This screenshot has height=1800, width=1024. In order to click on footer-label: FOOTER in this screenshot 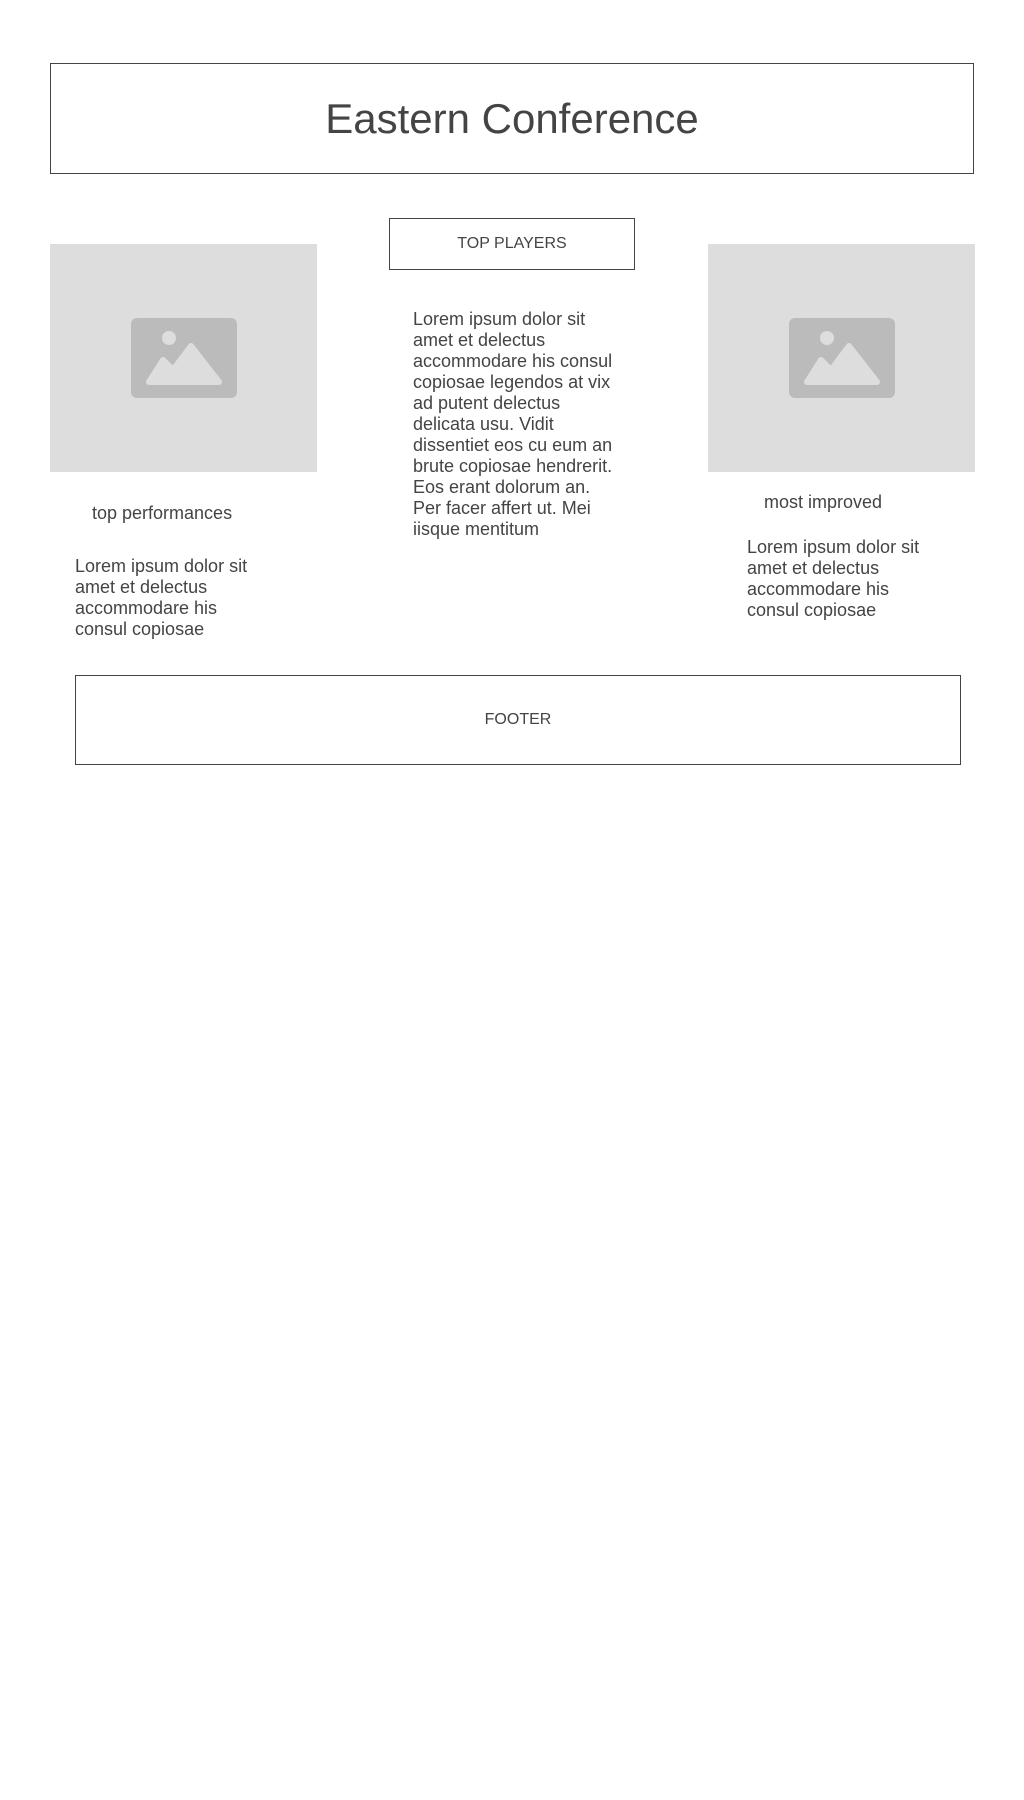, I will do `click(518, 719)`.